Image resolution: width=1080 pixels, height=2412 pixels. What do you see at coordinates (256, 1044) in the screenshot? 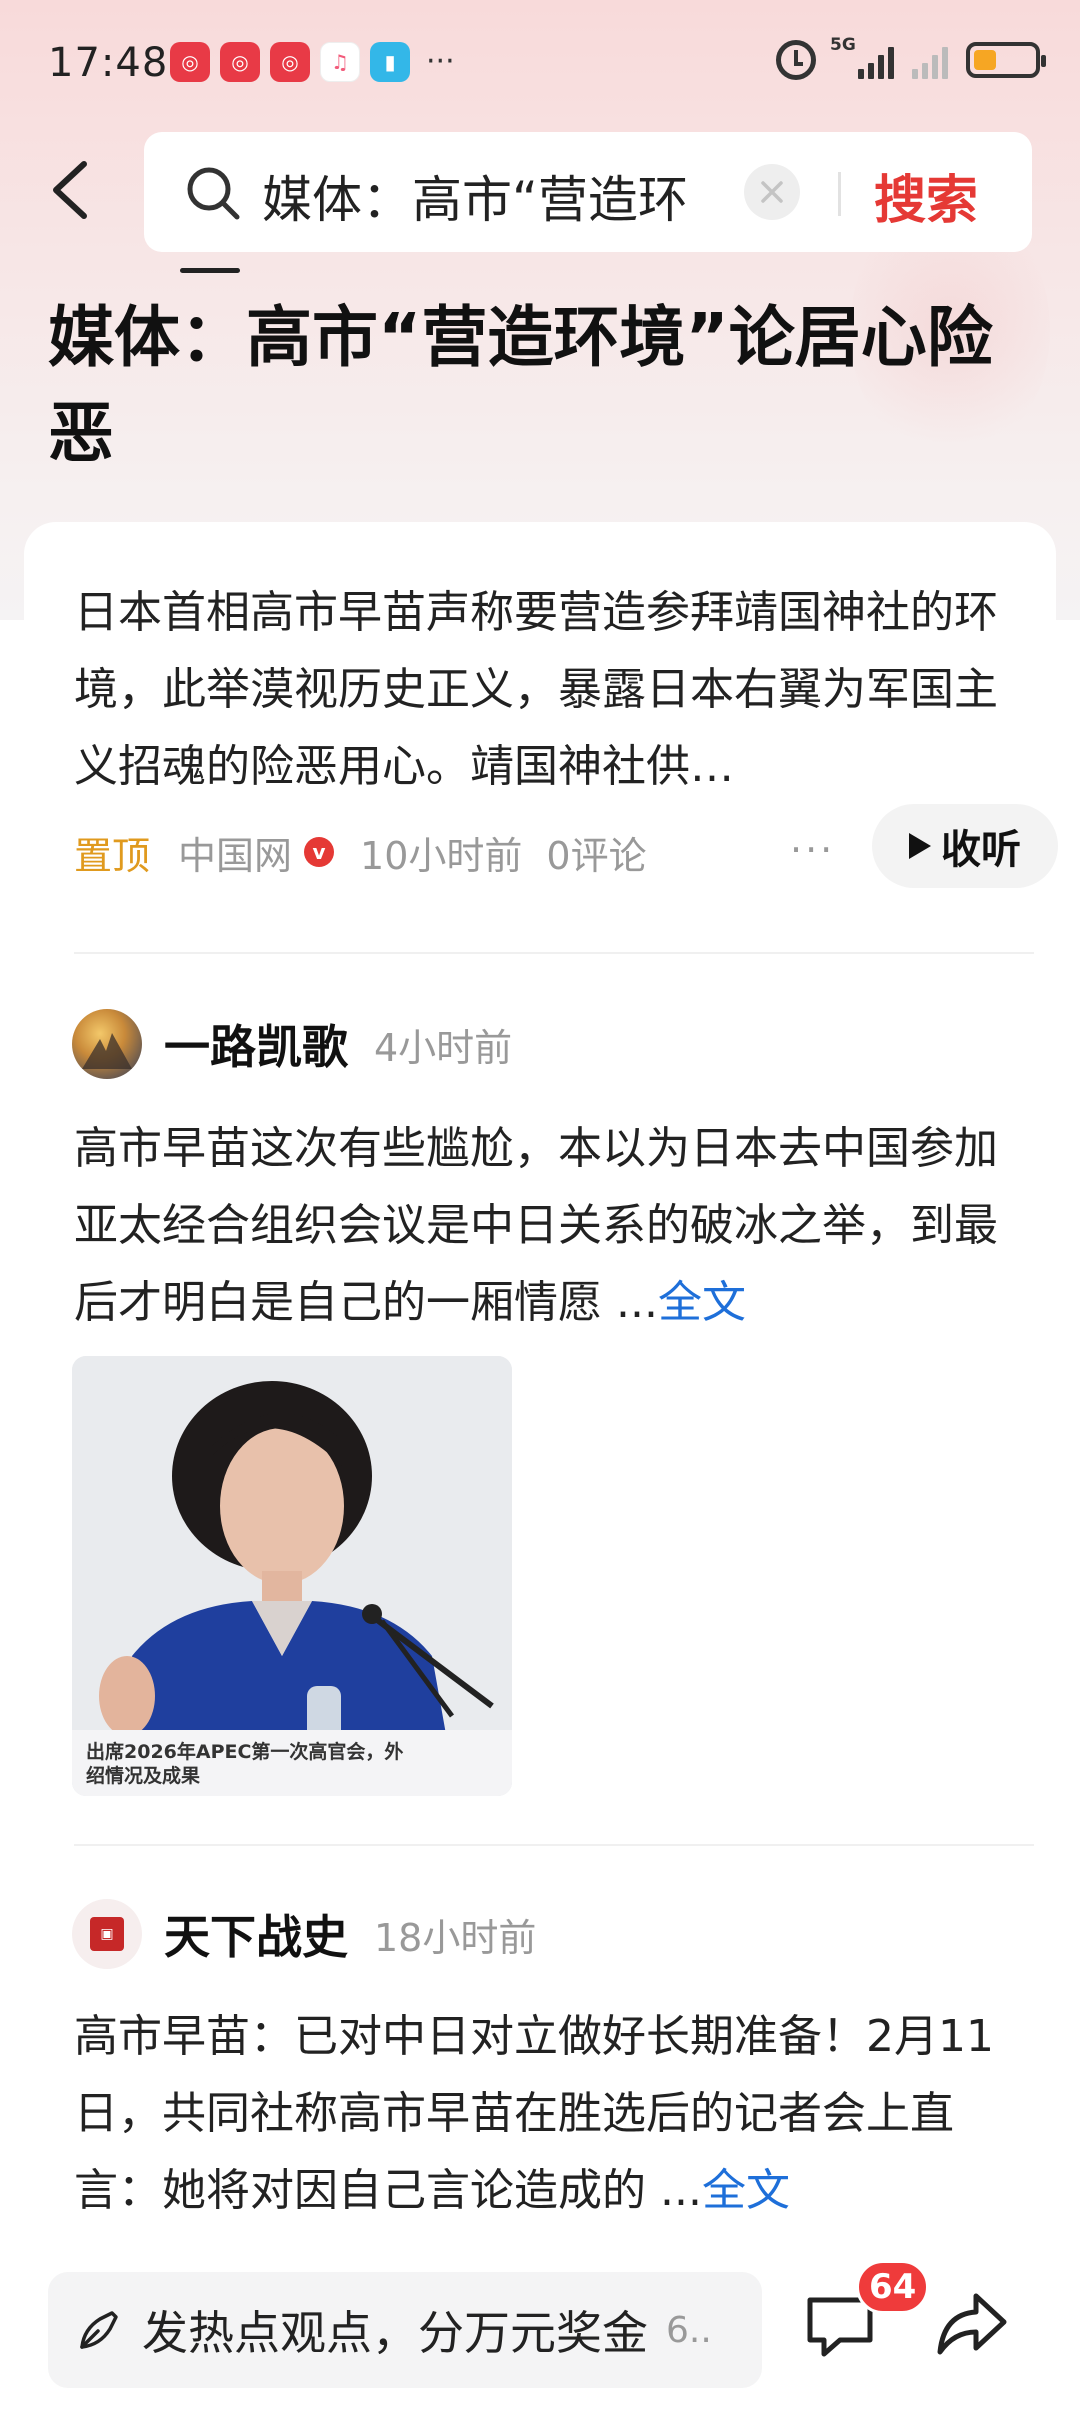
I see `author-name: 一路凯歌` at bounding box center [256, 1044].